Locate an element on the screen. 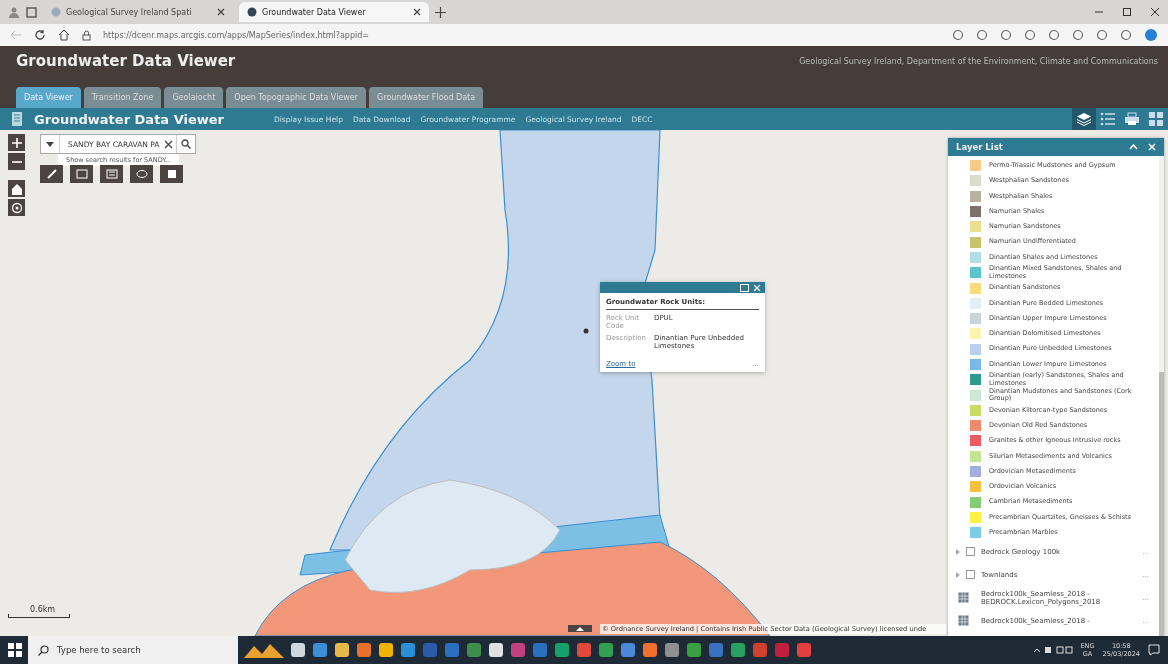 The height and width of the screenshot is (664, 1168). square-icon is located at coordinates (171, 174).